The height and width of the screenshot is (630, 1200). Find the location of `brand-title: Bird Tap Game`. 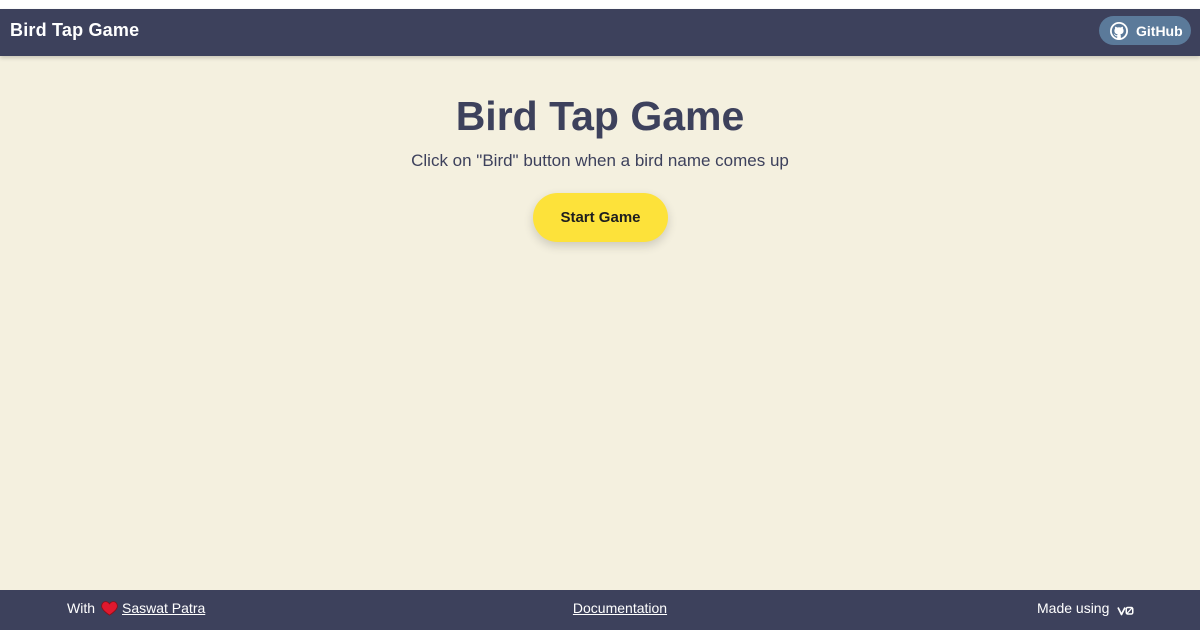

brand-title: Bird Tap Game is located at coordinates (75, 30).